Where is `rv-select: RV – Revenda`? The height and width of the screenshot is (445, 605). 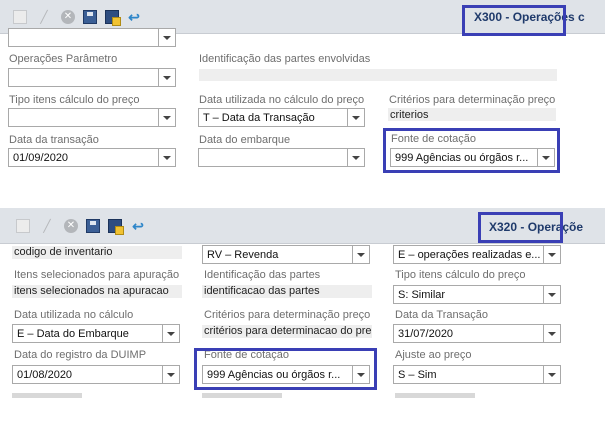
rv-select: RV – Revenda is located at coordinates (286, 254).